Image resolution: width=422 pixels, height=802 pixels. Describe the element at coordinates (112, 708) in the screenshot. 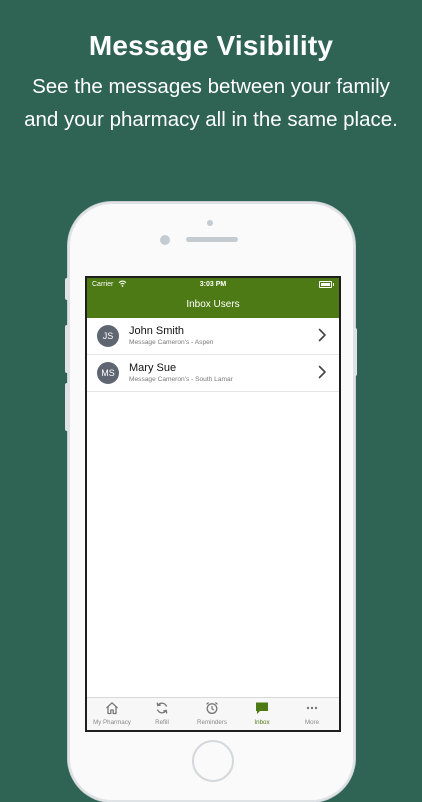

I see `home-icon` at that location.